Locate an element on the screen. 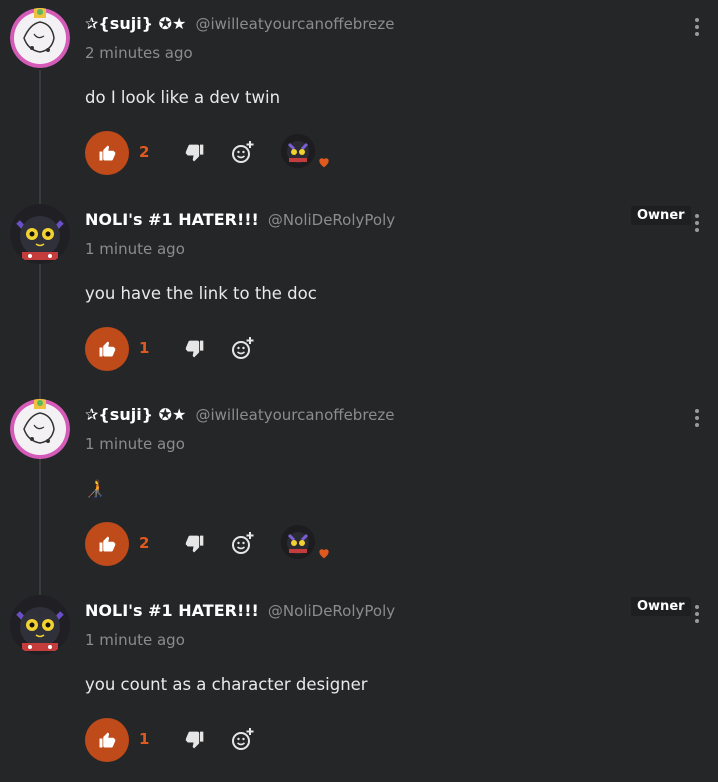 The height and width of the screenshot is (782, 718). timestamp: 2 minutes ago is located at coordinates (139, 53).